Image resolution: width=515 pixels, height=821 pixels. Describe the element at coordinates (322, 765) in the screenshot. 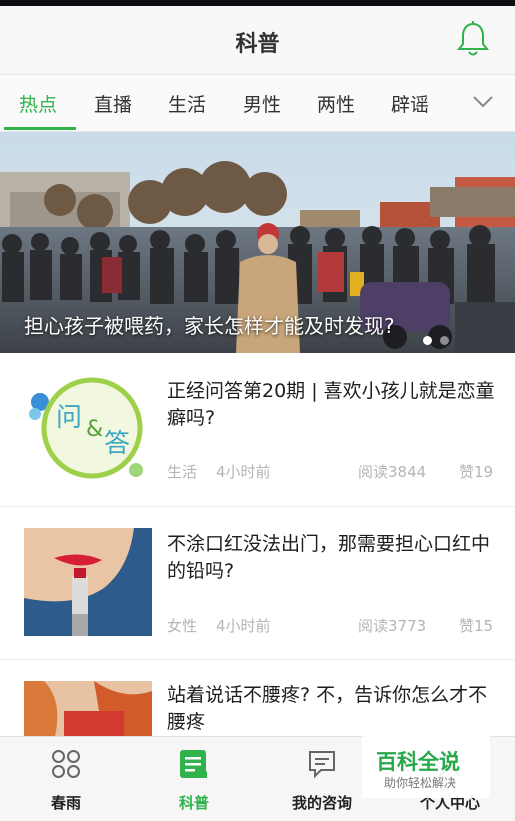

I see `chat-icon` at that location.